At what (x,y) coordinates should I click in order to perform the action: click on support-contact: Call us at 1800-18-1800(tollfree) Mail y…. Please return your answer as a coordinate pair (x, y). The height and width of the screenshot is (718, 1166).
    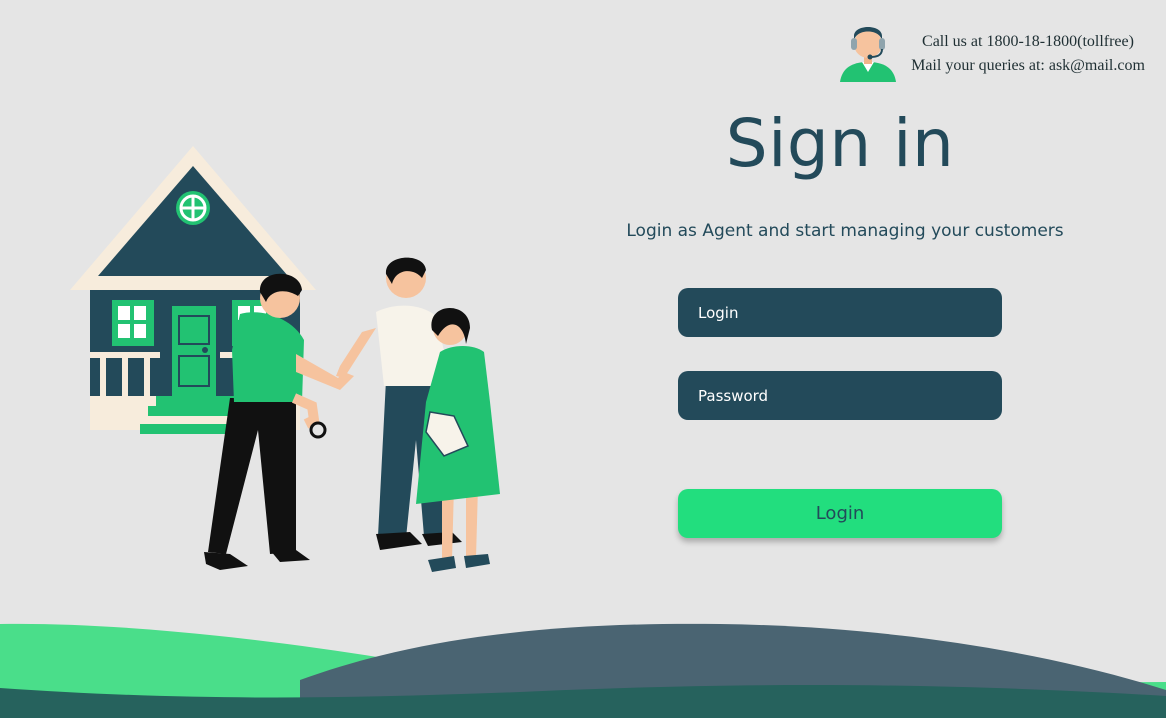
    Looking at the image, I should click on (998, 52).